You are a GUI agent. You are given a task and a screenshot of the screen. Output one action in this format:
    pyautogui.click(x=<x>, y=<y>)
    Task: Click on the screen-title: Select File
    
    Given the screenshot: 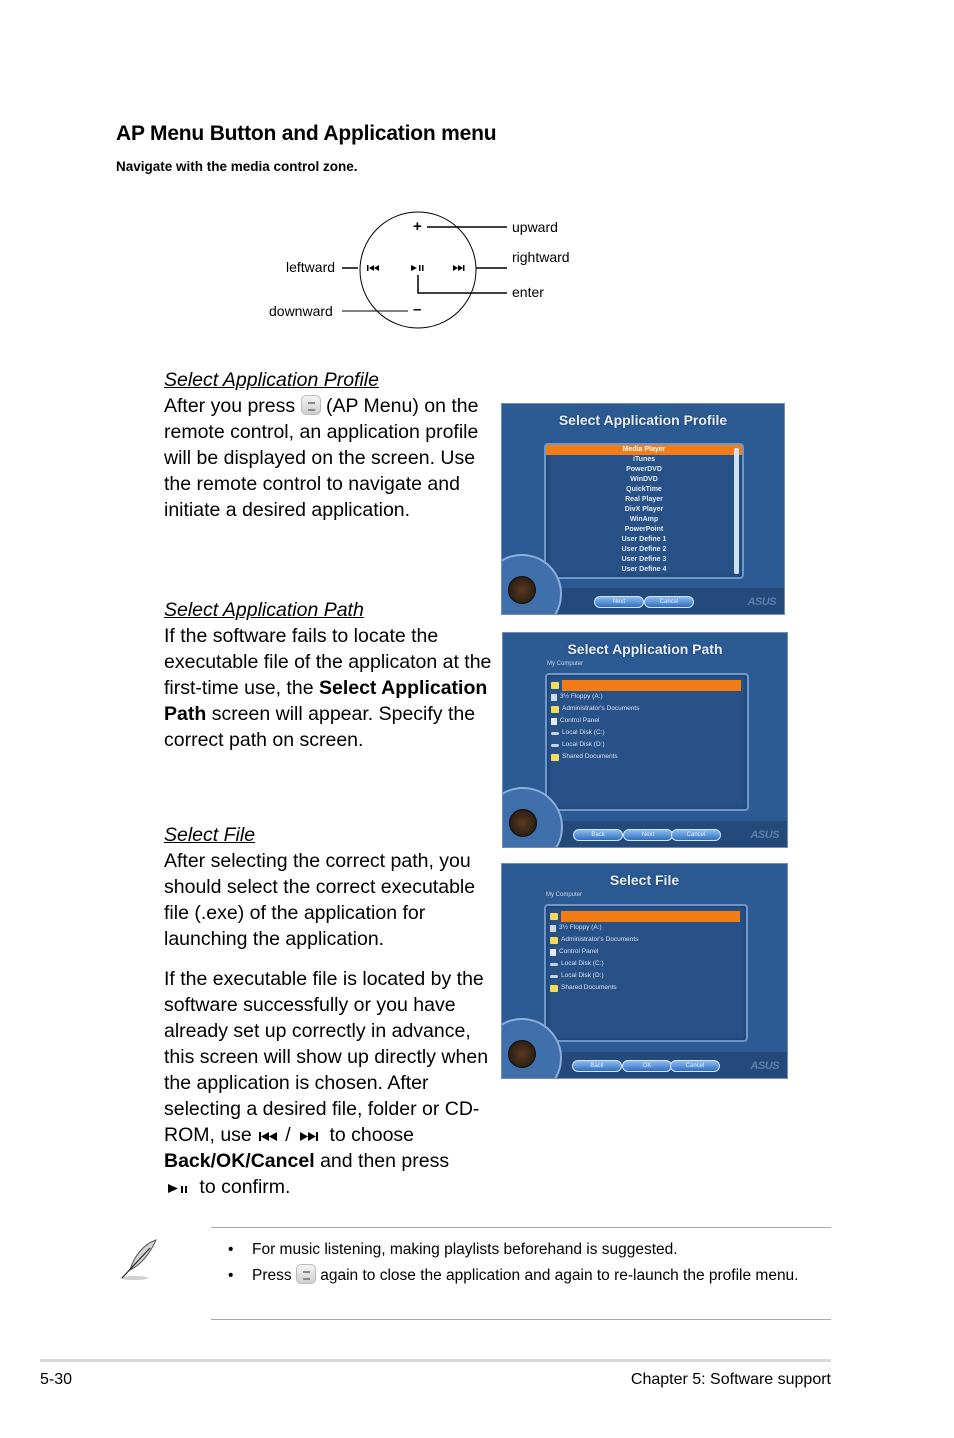 What is the action you would take?
    pyautogui.click(x=644, y=880)
    